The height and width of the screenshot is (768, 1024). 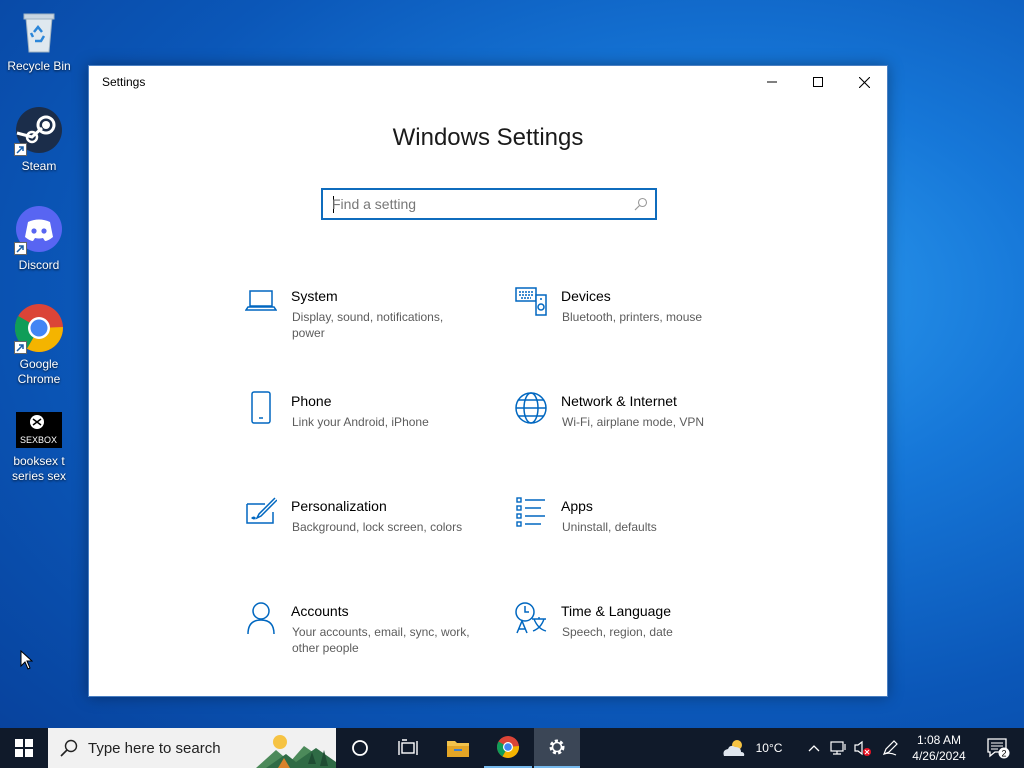 I want to click on maximize-button, so click(x=818, y=82).